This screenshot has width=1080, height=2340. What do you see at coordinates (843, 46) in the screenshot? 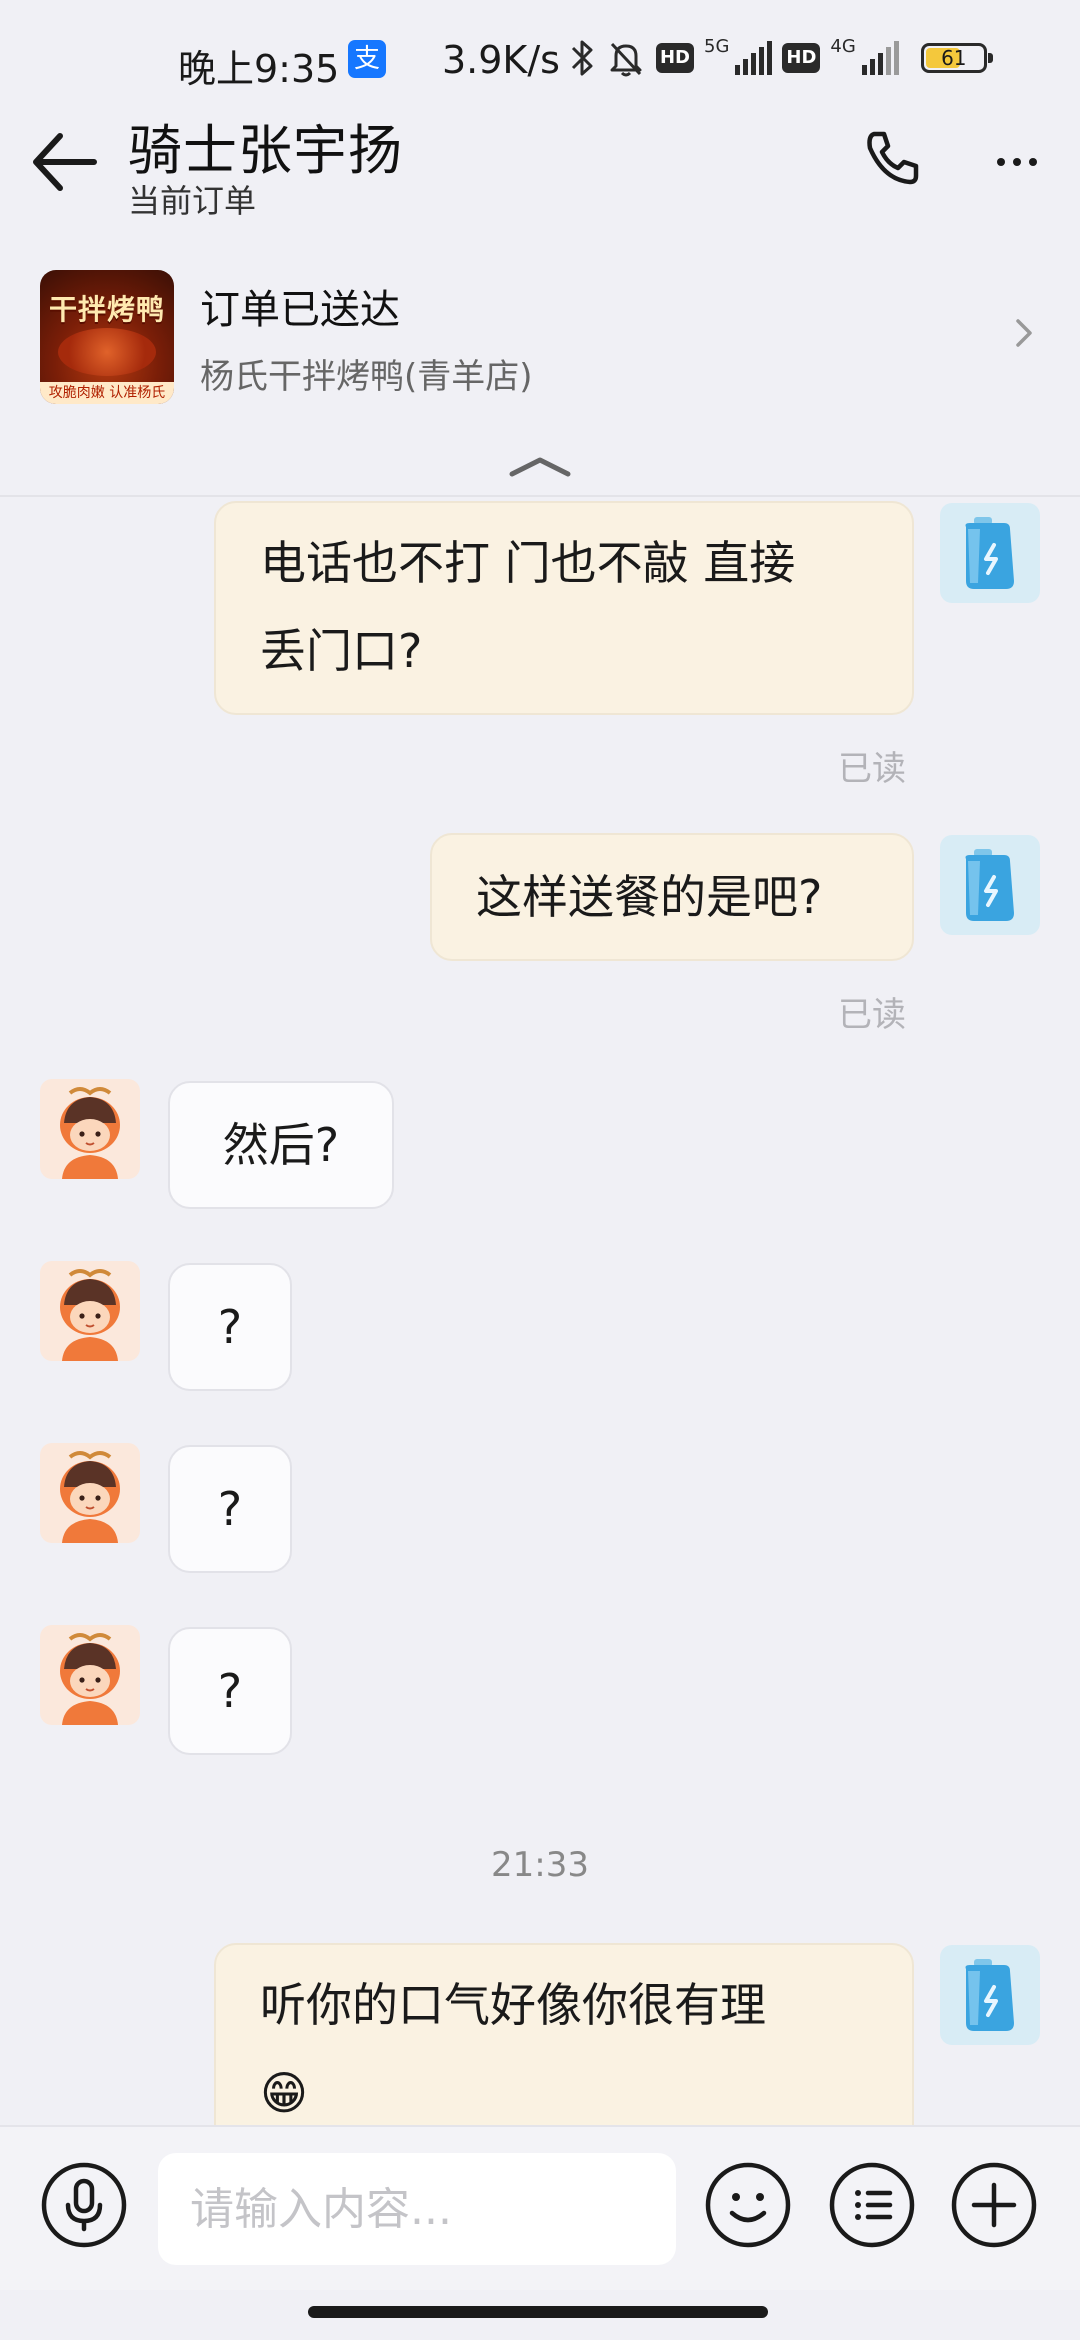
I see `network-type-4g: 4G` at bounding box center [843, 46].